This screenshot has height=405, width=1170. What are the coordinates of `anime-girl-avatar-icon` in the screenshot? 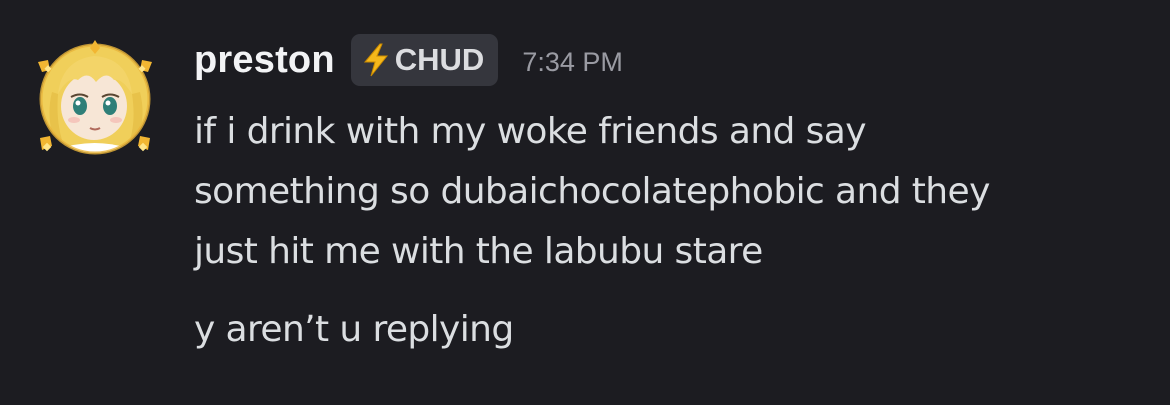 It's located at (95, 97).